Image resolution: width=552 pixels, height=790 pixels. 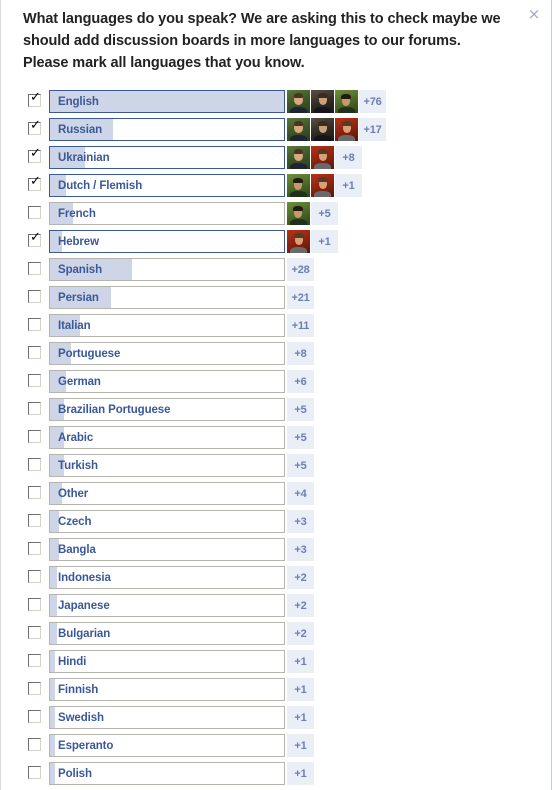 What do you see at coordinates (75, 773) in the screenshot?
I see `language-label: Polish` at bounding box center [75, 773].